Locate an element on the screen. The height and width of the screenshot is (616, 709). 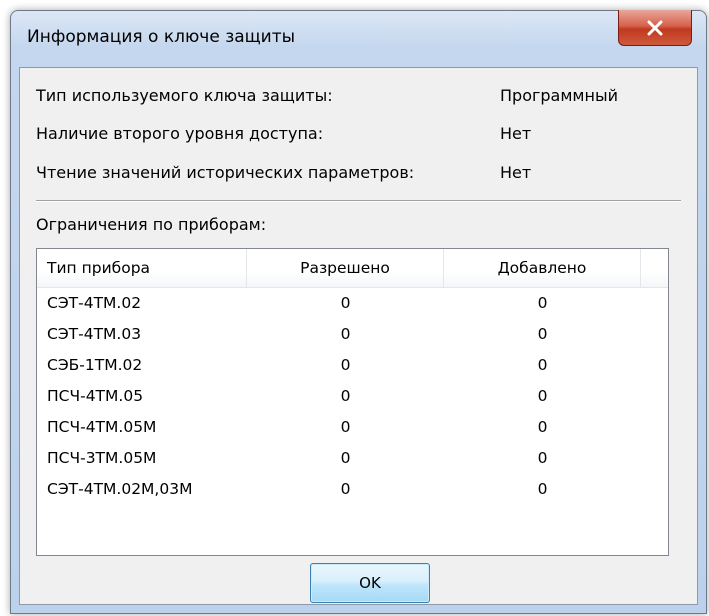
second-level-access-value: Нет is located at coordinates (516, 133).